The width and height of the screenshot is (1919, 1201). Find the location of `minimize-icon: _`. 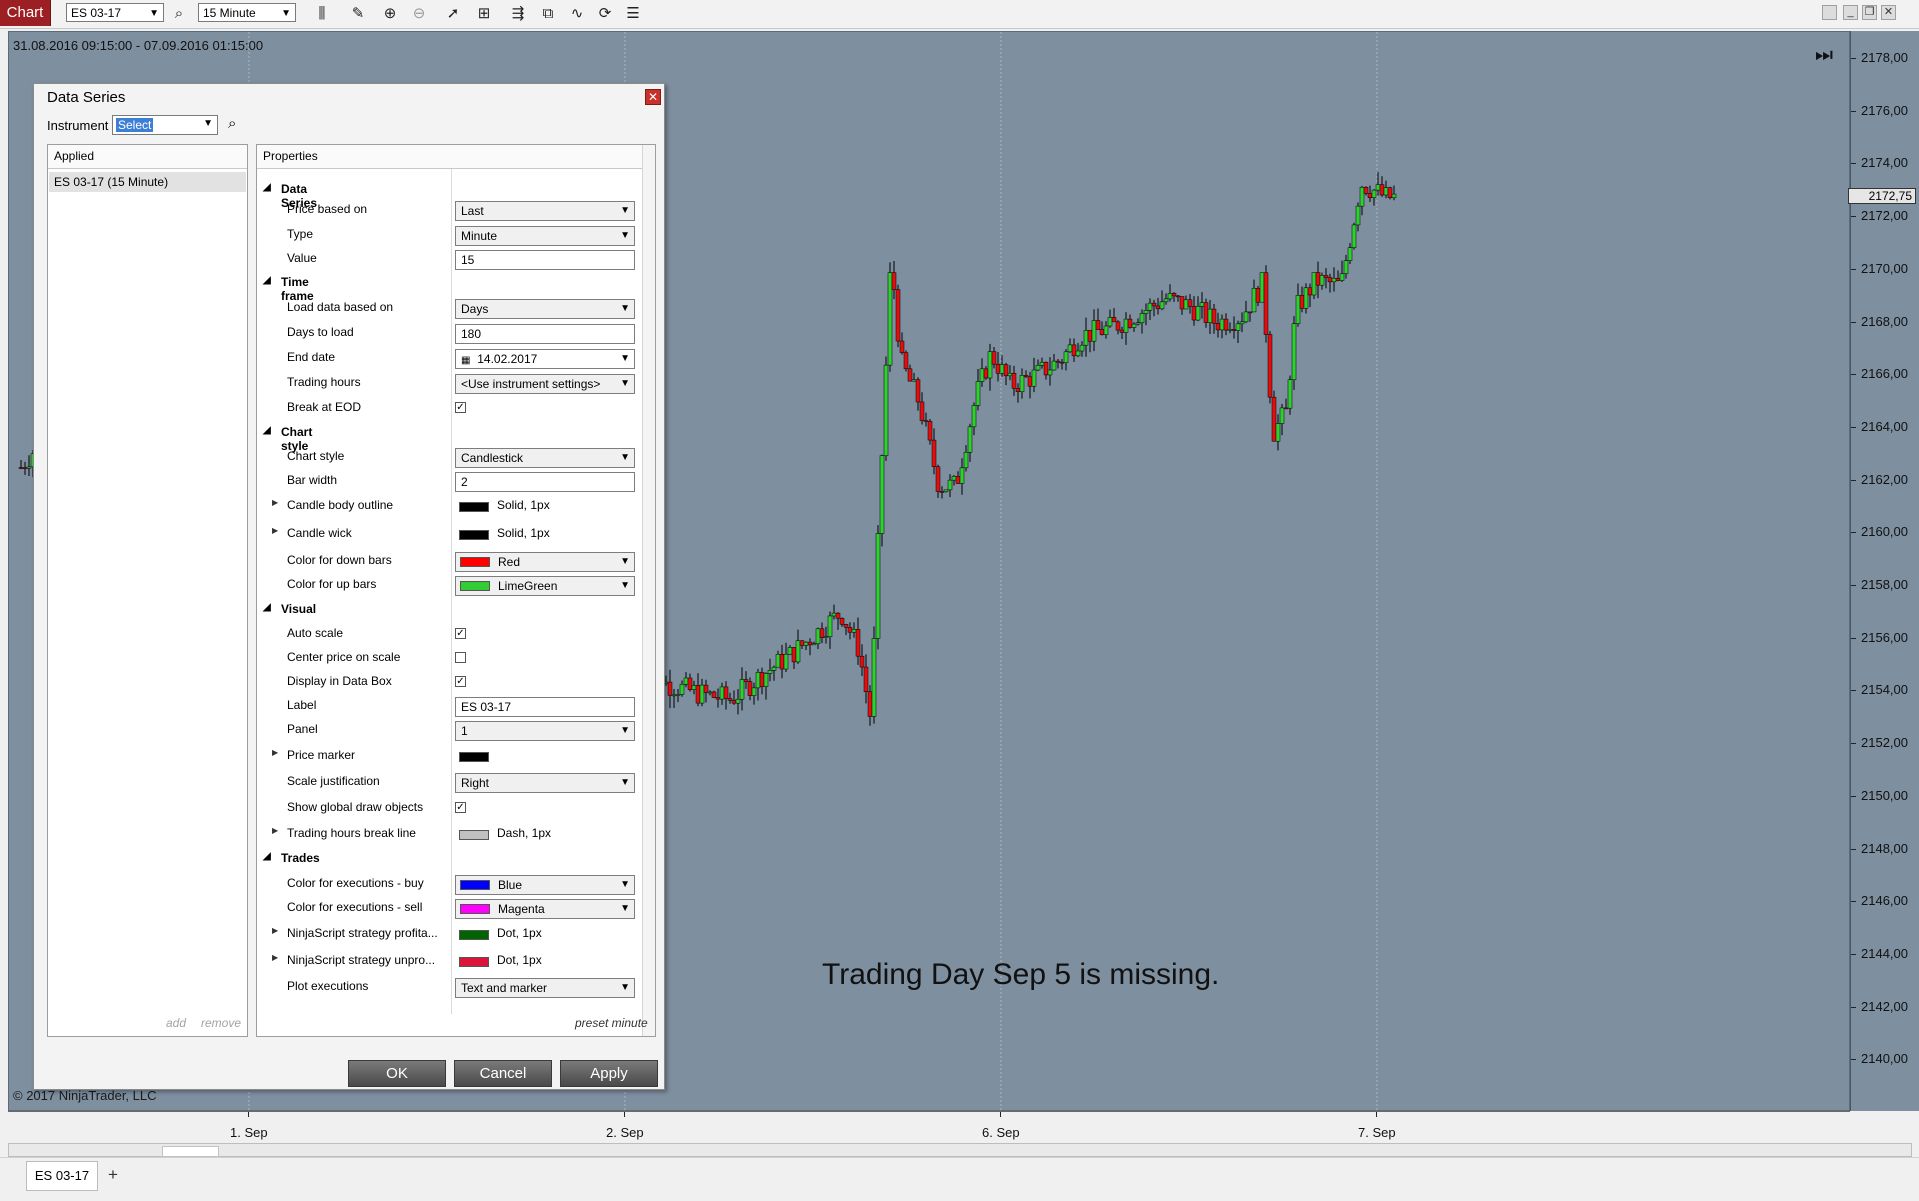

minimize-icon: _ is located at coordinates (1850, 12).